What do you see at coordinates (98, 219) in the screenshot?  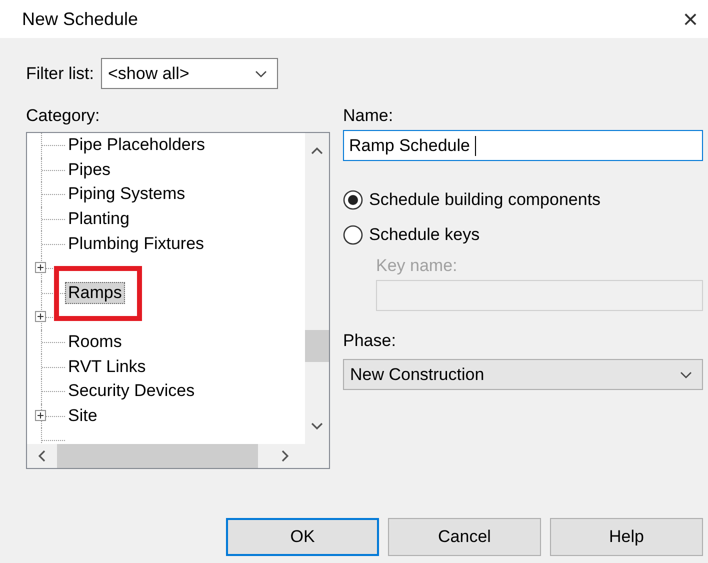 I see `category-item: Planting` at bounding box center [98, 219].